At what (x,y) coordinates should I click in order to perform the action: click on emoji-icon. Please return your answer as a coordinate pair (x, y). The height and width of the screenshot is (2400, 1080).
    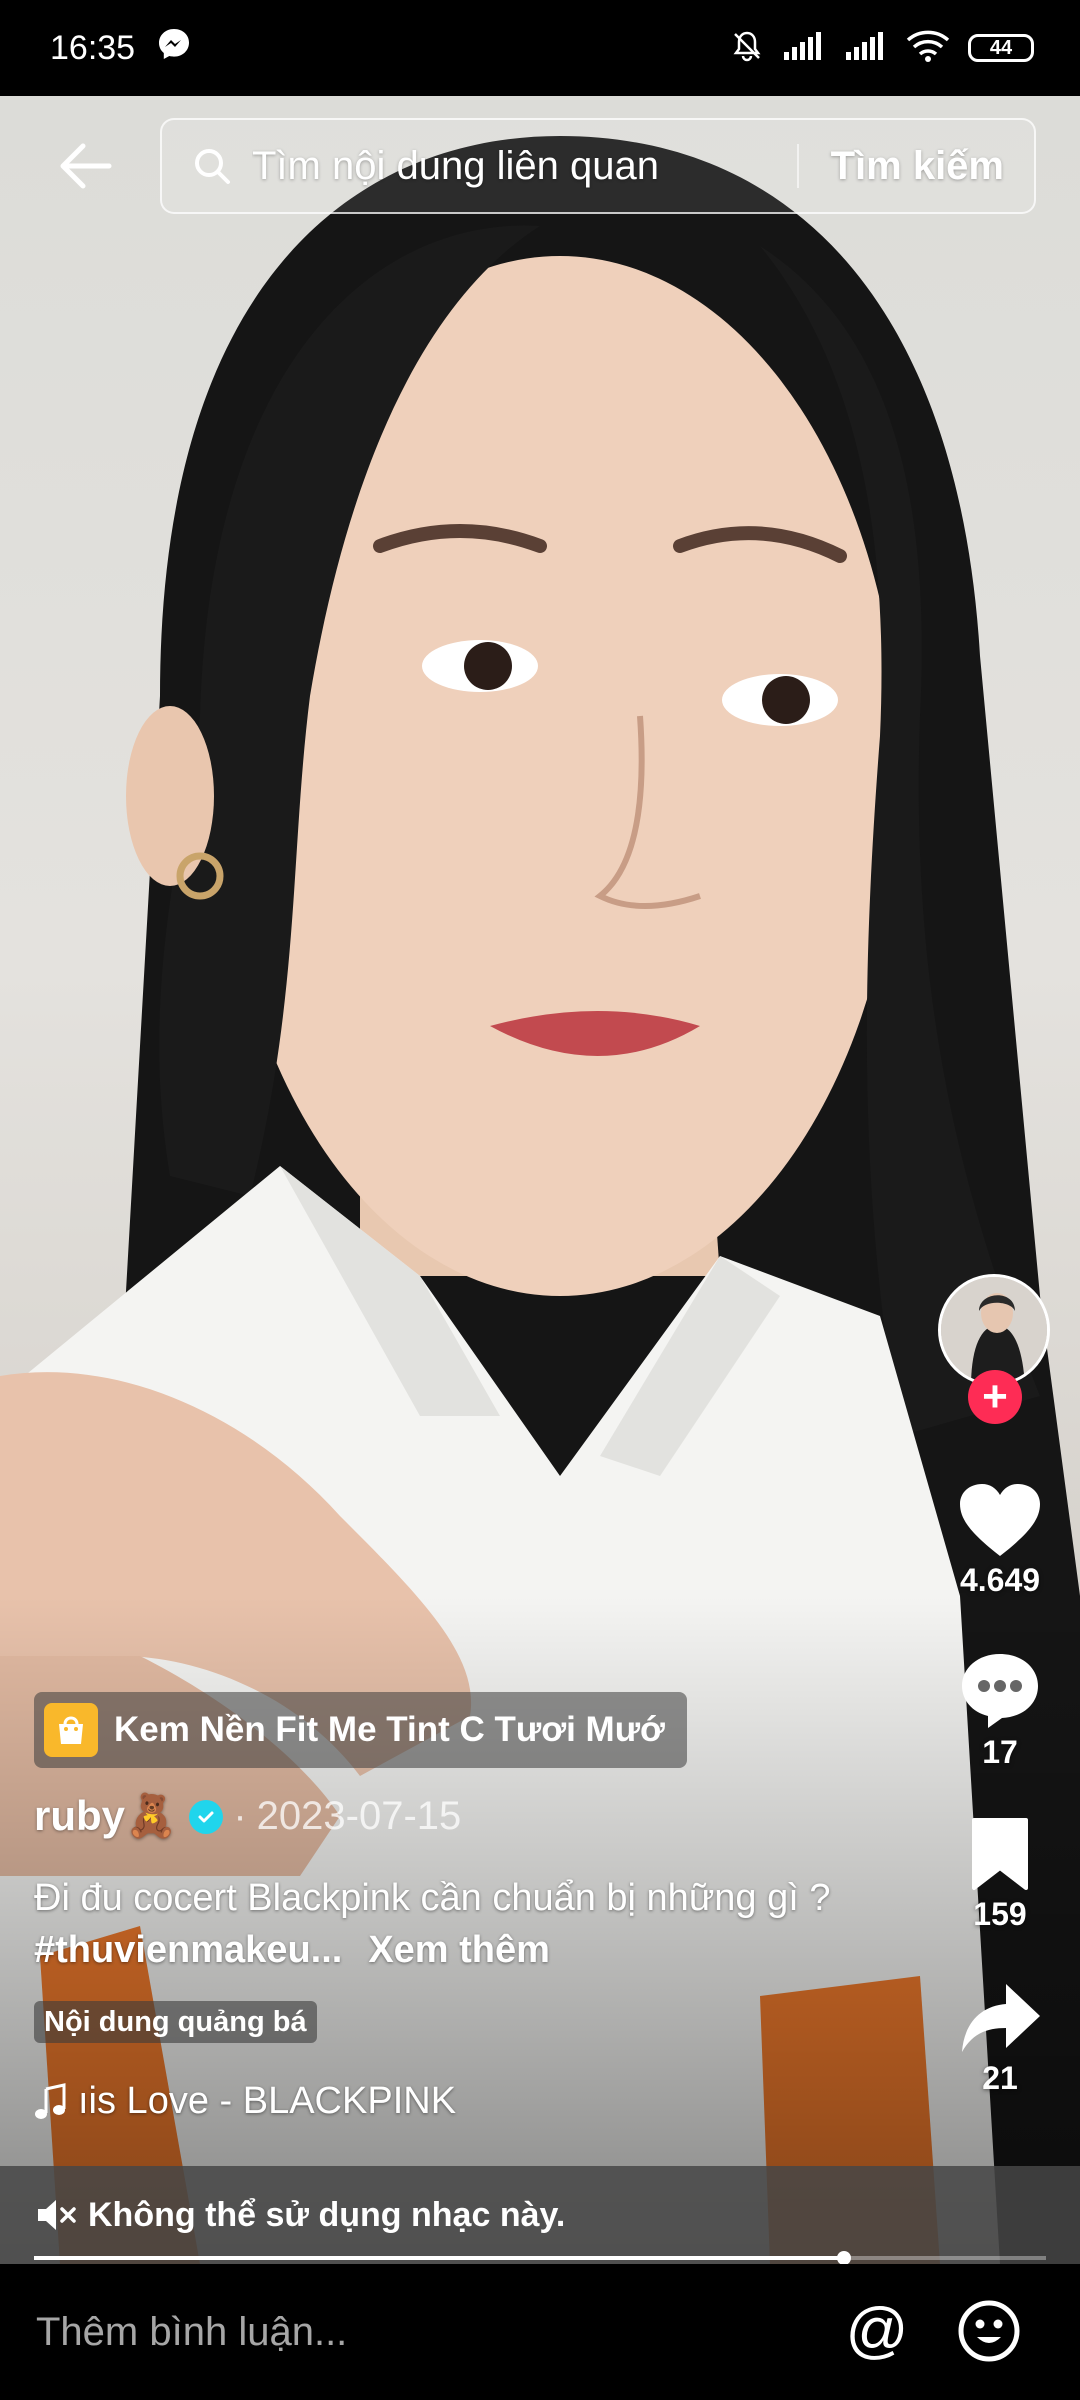
    Looking at the image, I should click on (989, 2331).